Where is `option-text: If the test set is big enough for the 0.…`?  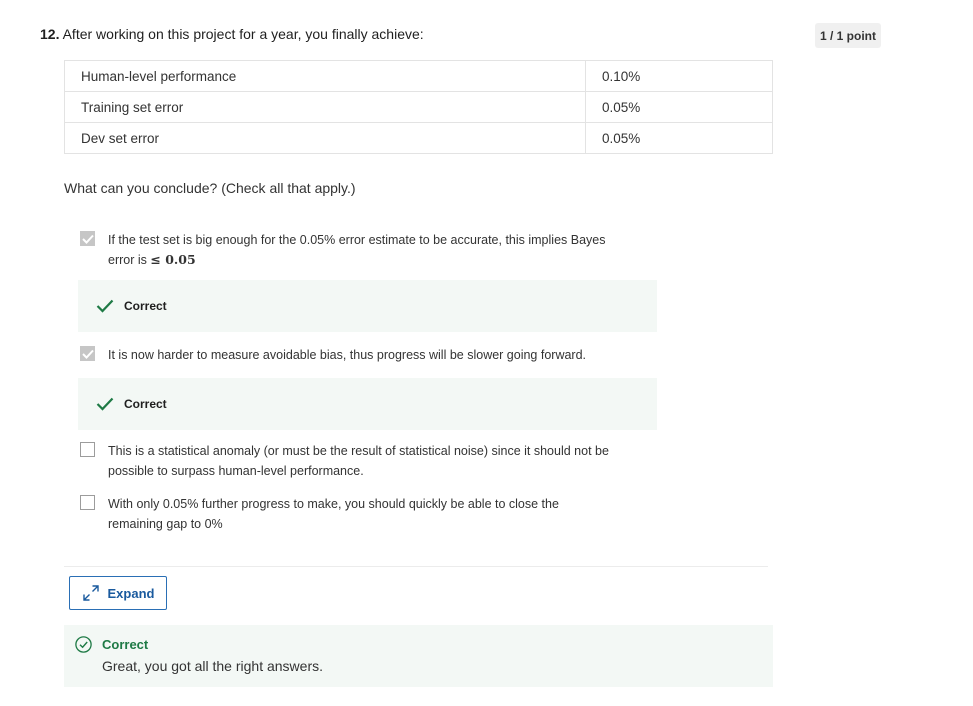
option-text: If the test set is big enough for the 0.… is located at coordinates (356, 250).